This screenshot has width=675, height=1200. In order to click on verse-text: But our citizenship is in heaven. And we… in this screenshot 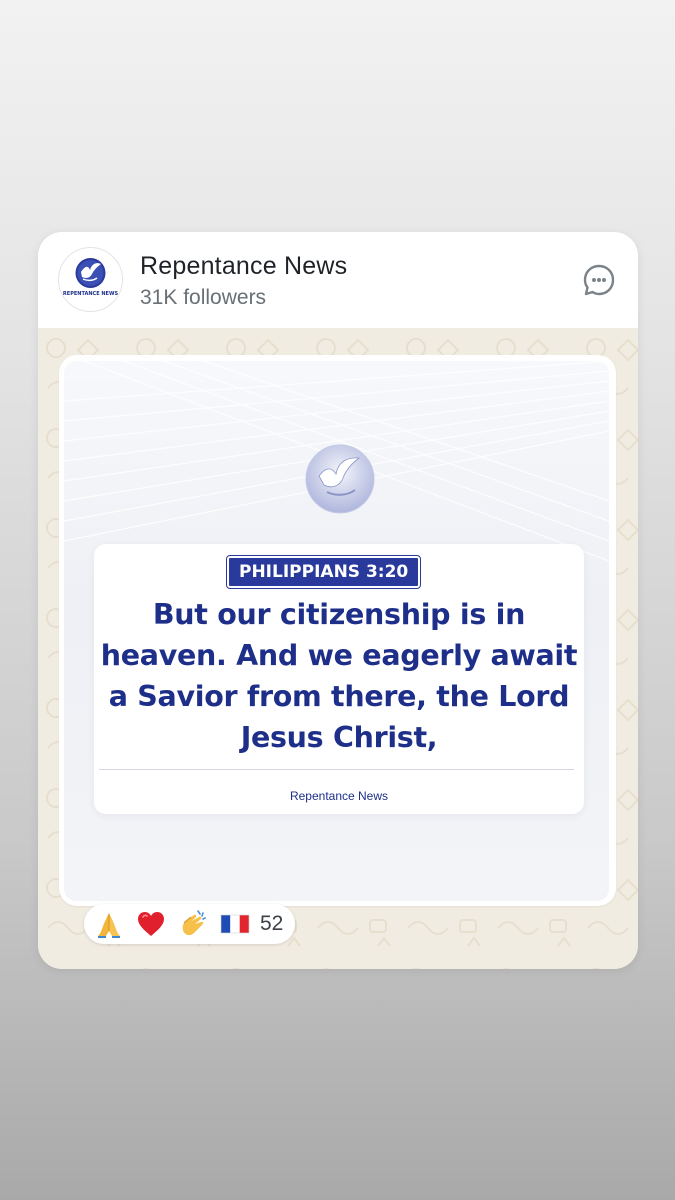, I will do `click(339, 676)`.